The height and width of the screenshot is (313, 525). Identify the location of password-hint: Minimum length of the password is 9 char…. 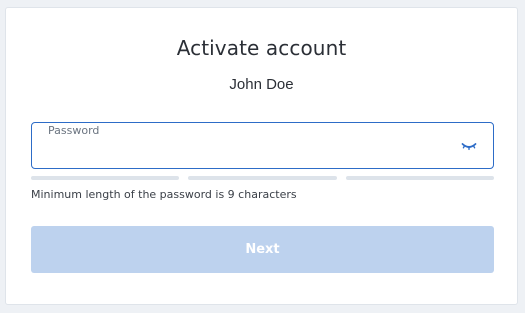
(164, 194).